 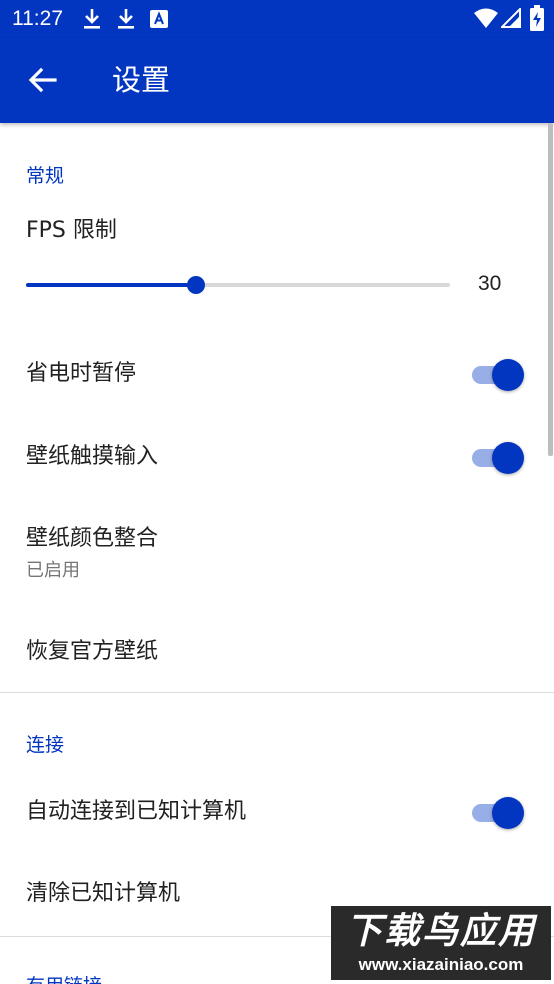 What do you see at coordinates (238, 285) in the screenshot?
I see `fps-limit-slider` at bounding box center [238, 285].